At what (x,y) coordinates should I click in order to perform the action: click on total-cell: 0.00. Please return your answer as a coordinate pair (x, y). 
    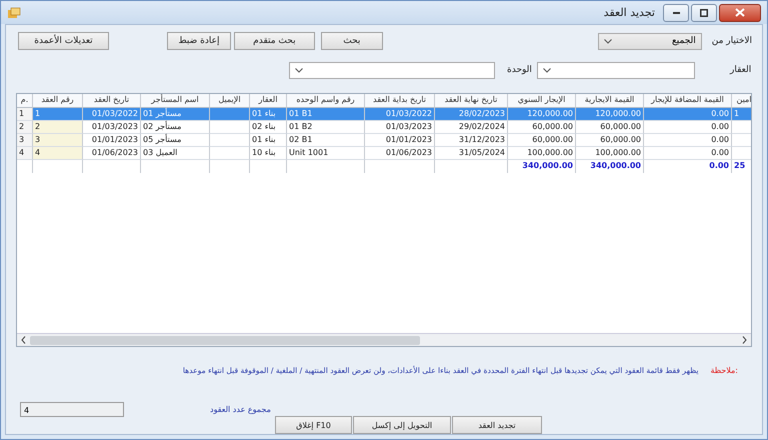
    Looking at the image, I should click on (688, 166).